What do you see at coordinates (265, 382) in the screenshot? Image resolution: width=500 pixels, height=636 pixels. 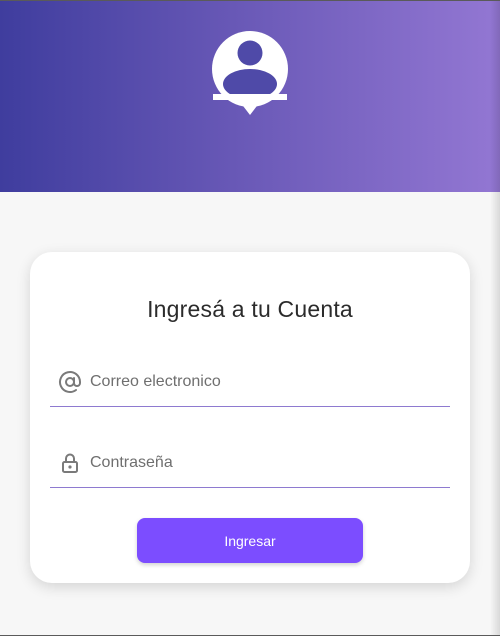 I see `email-input` at bounding box center [265, 382].